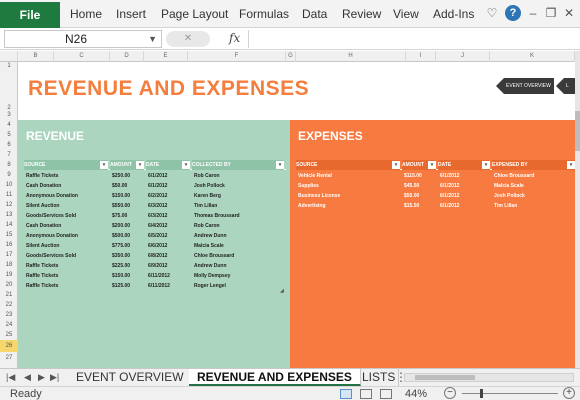 The width and height of the screenshot is (580, 400). What do you see at coordinates (264, 14) in the screenshot?
I see `tab-formulas: Formulas` at bounding box center [264, 14].